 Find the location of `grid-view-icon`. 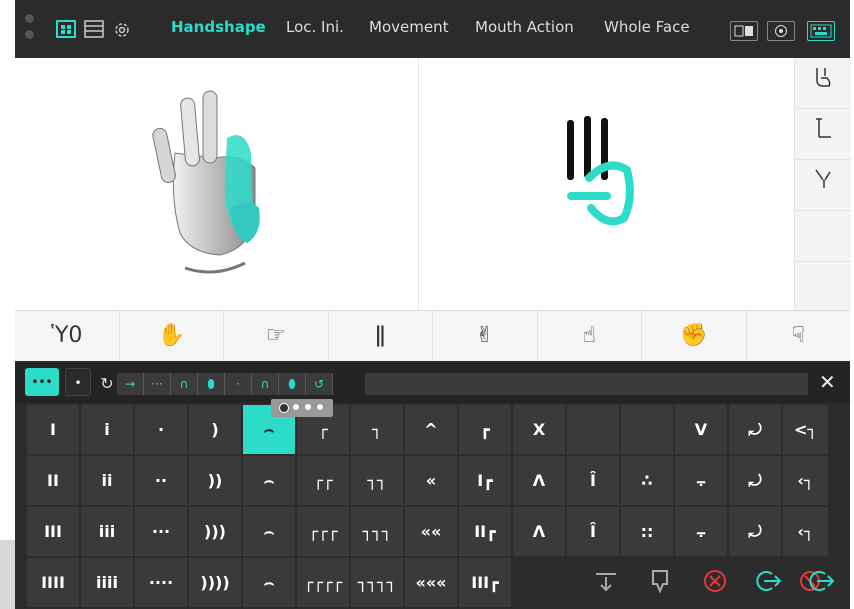

grid-view-icon is located at coordinates (66, 30).